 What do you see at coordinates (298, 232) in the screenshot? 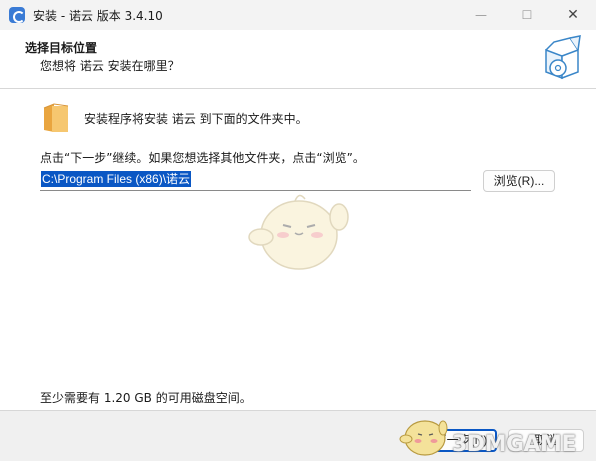
I see `mascot-image` at bounding box center [298, 232].